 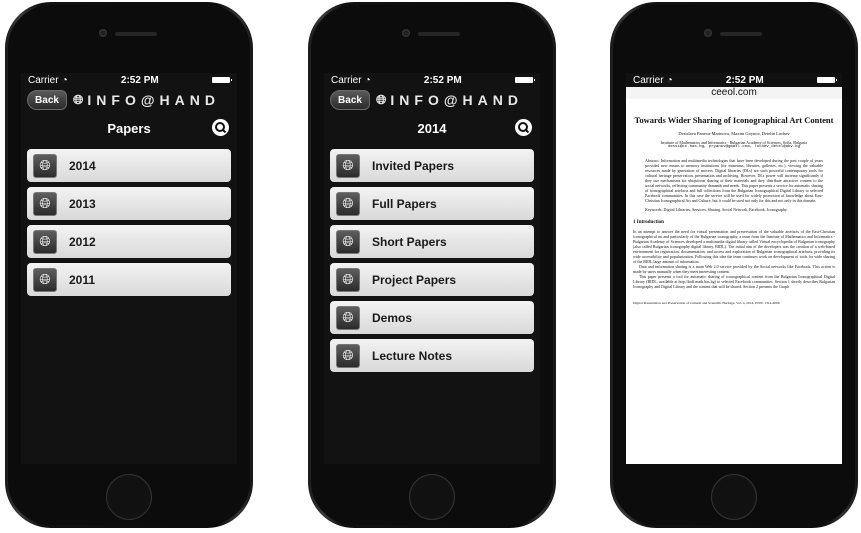 I want to click on list-item-label: Project Papers, so click(x=414, y=279).